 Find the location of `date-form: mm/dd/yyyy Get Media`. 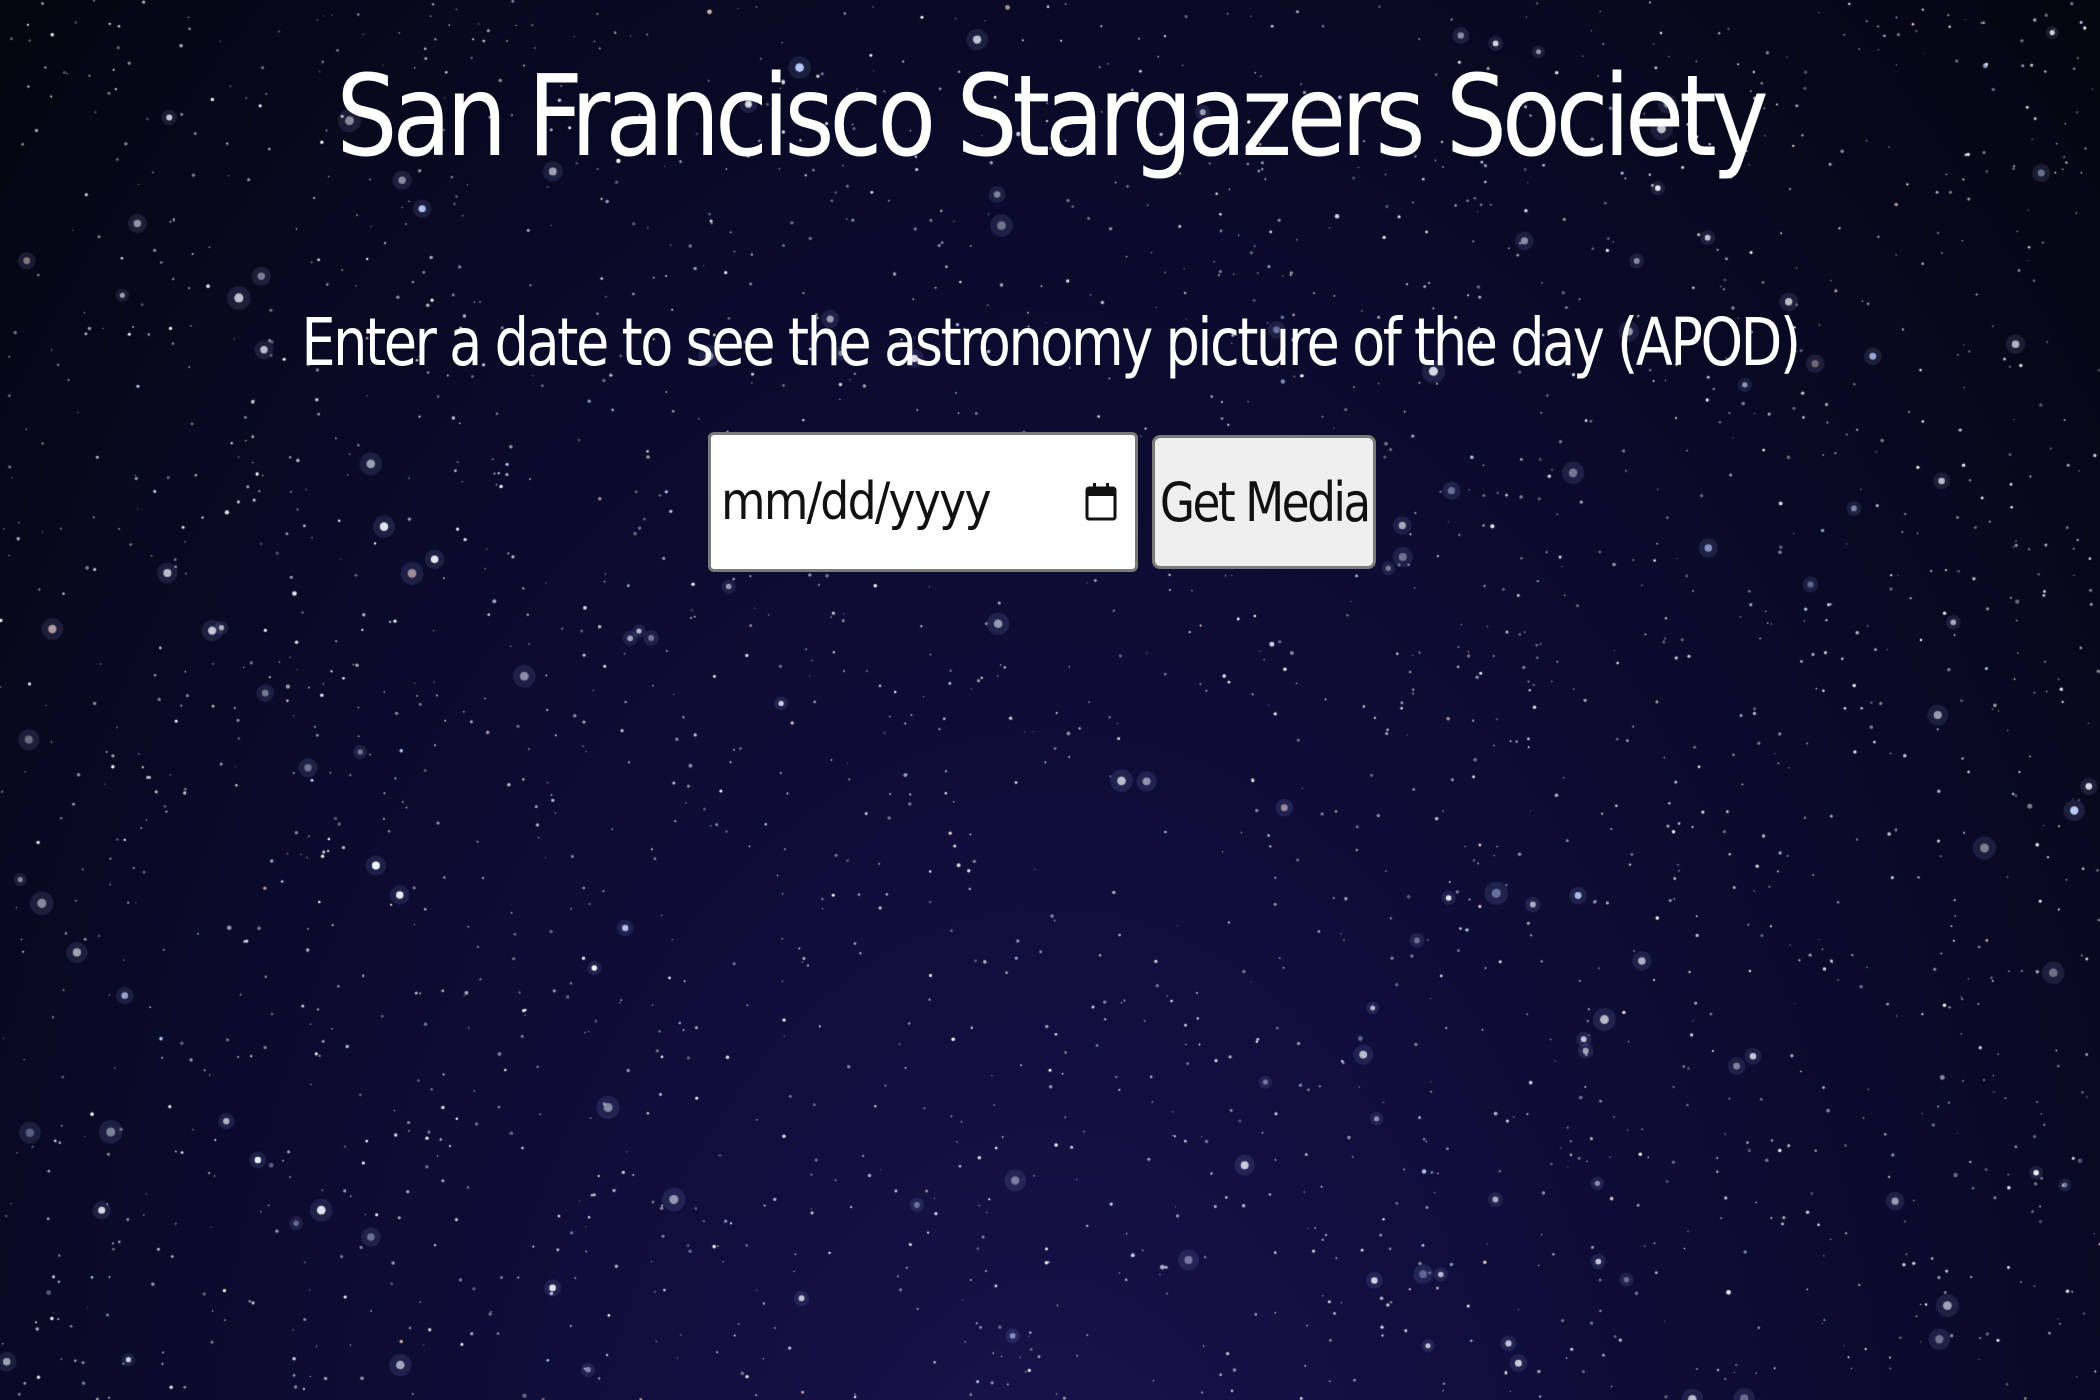

date-form: mm/dd/yyyy Get Media is located at coordinates (1042, 502).